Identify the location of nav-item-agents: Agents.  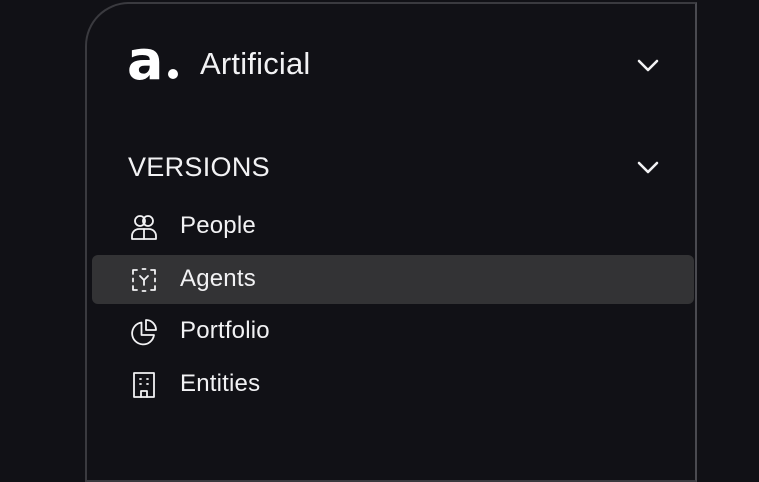
(393, 279).